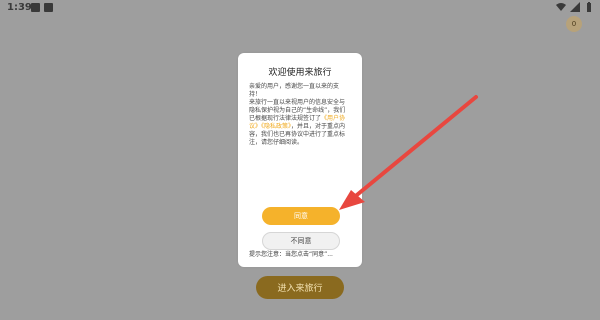  What do you see at coordinates (300, 8) in the screenshot?
I see `status-bar: 1:39` at bounding box center [300, 8].